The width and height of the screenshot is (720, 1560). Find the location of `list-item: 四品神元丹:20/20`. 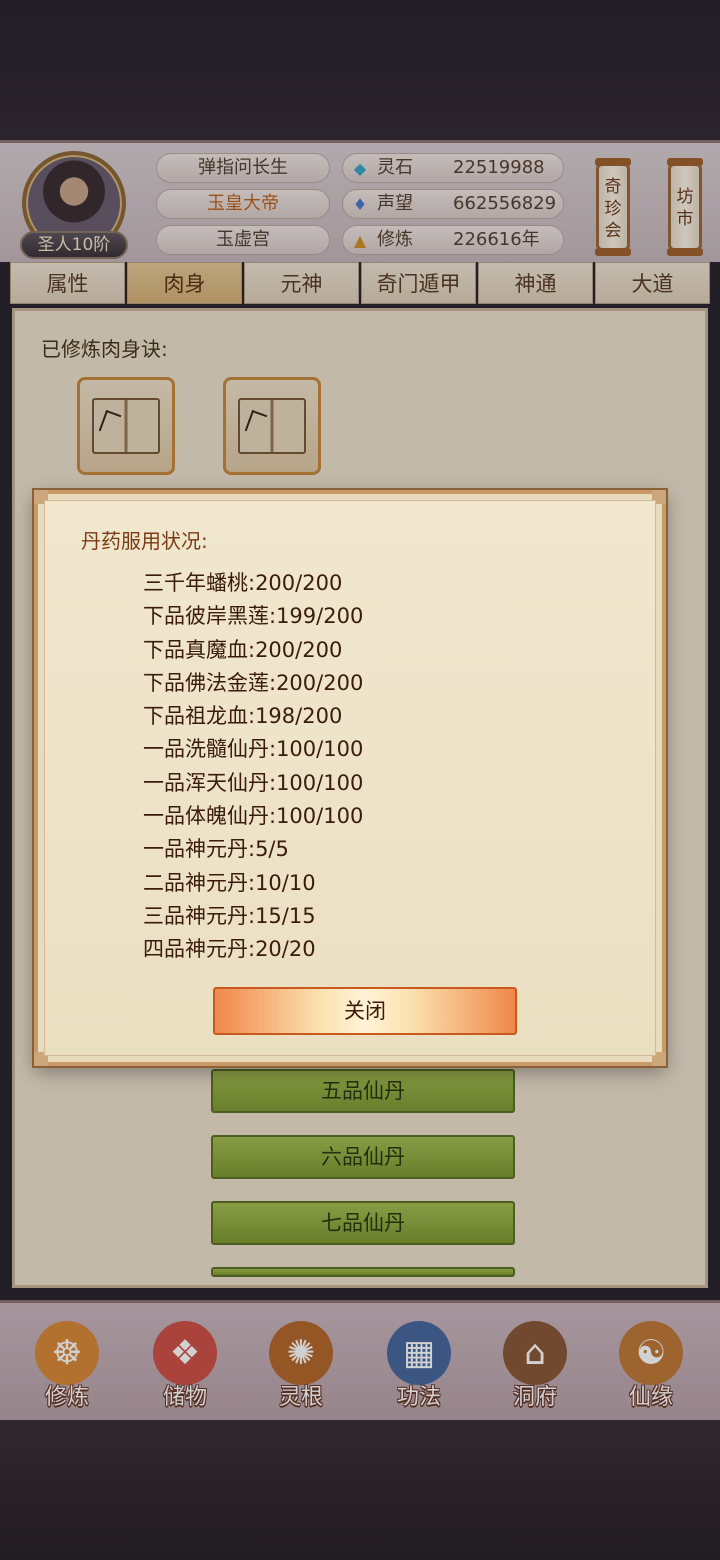

list-item: 四品神元丹:20/20 is located at coordinates (229, 949).